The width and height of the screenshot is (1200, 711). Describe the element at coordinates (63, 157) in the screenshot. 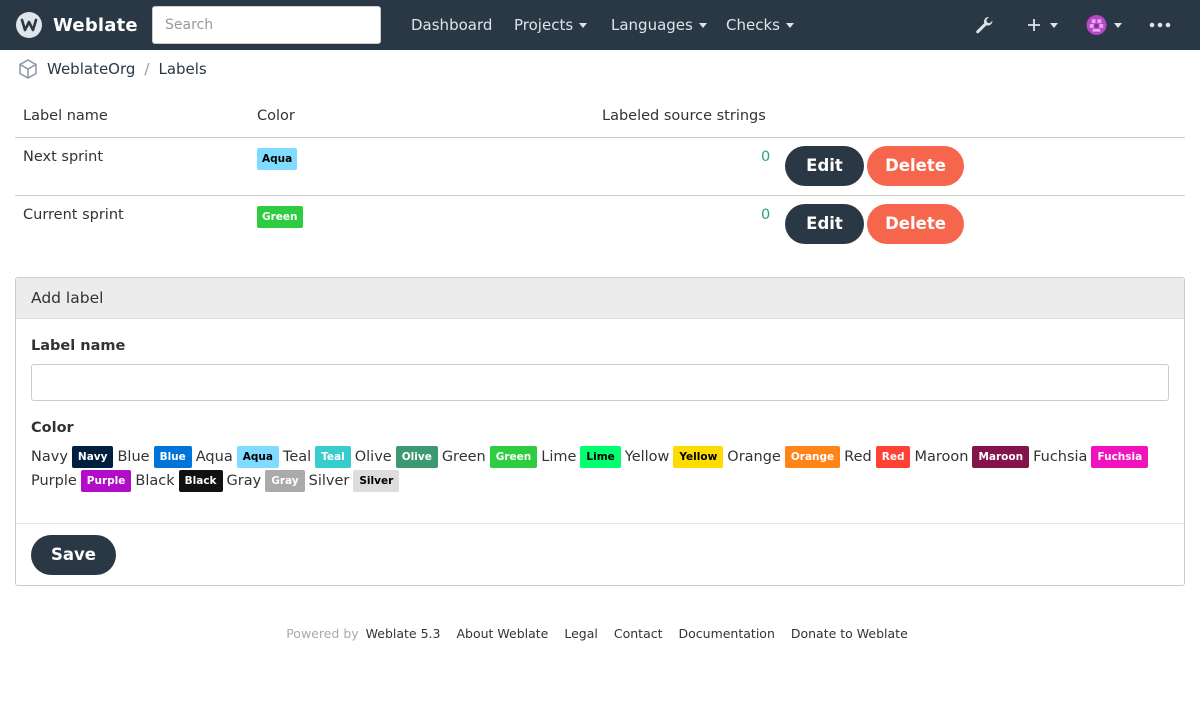

I see `label-name-cell: Next sprint` at that location.